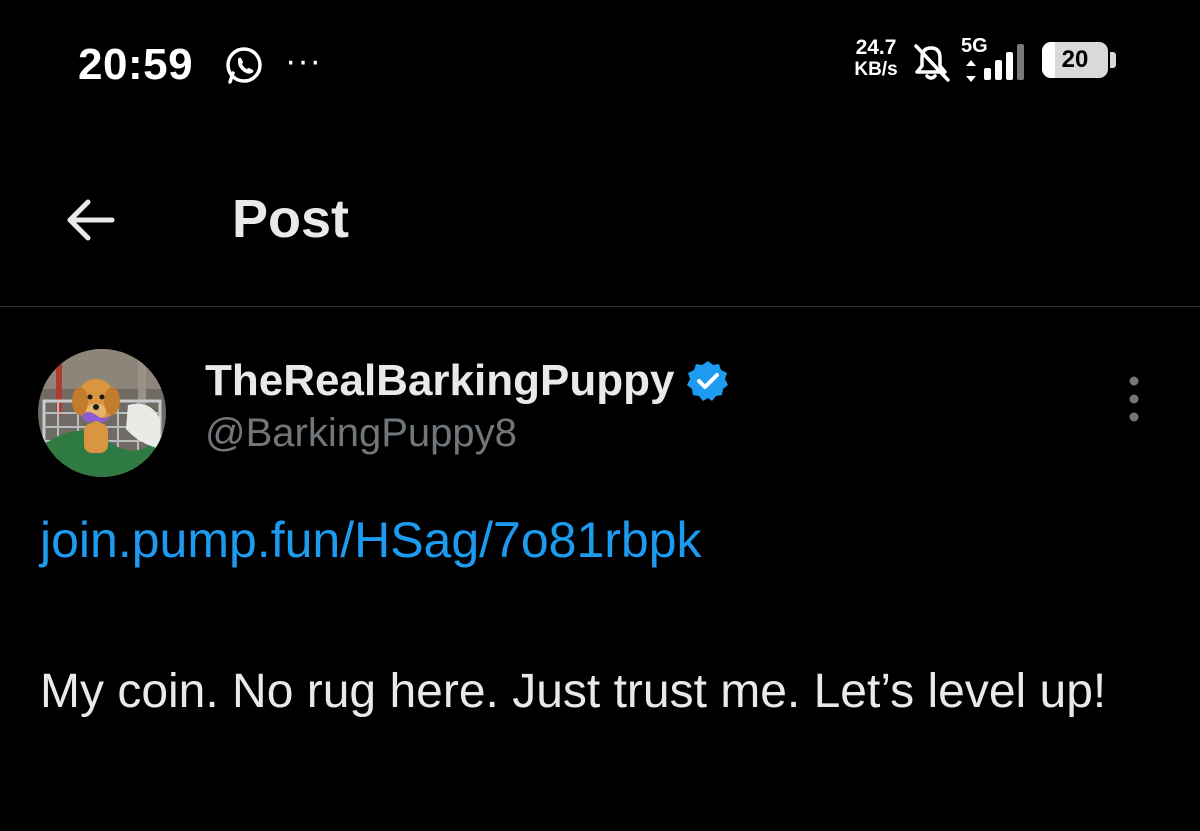 The width and height of the screenshot is (1200, 831). What do you see at coordinates (1113, 60) in the screenshot?
I see `battery-cap` at bounding box center [1113, 60].